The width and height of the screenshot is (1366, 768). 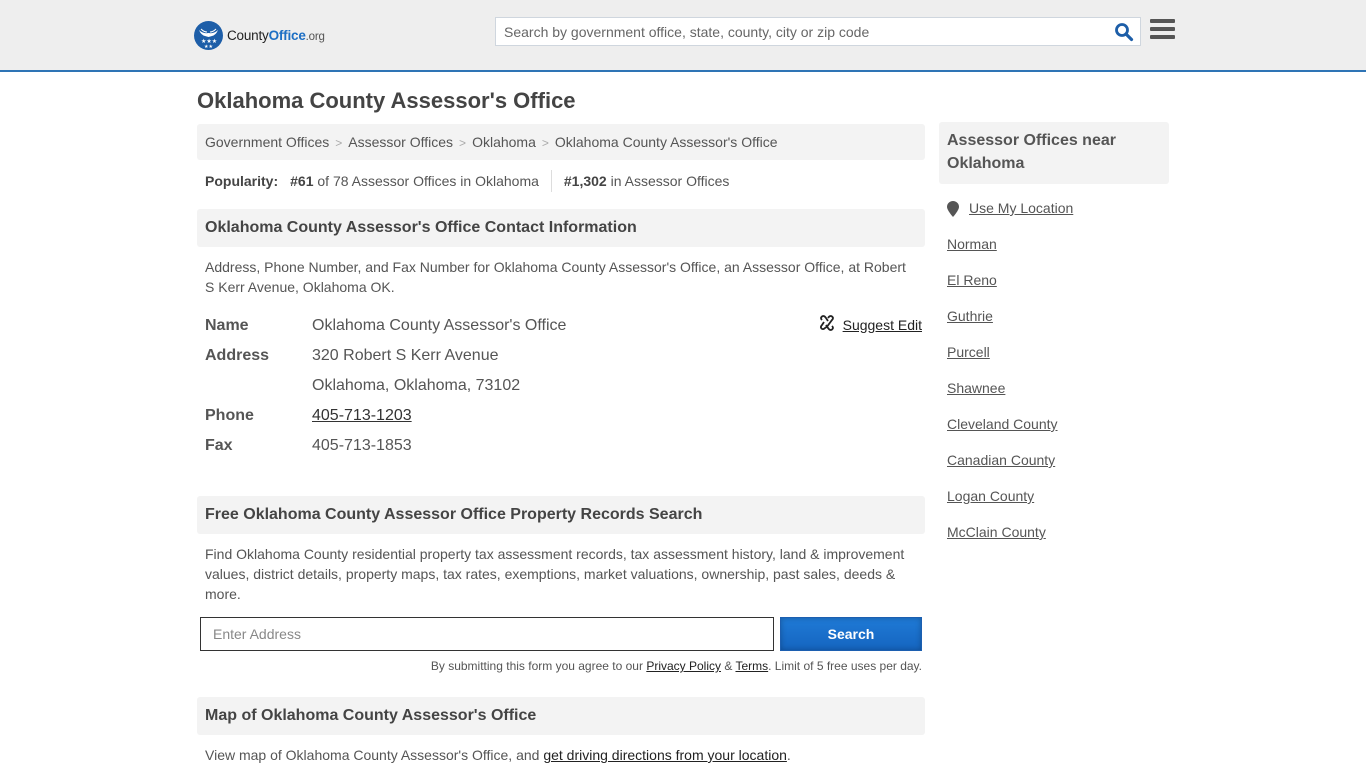 I want to click on address-line2: Oklahoma, Oklahoma, 73102, so click(x=416, y=385).